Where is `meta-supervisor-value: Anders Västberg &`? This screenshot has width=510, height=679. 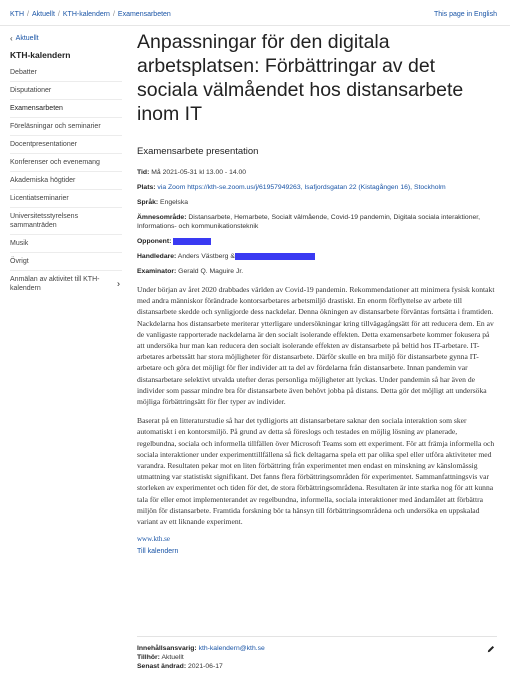 meta-supervisor-value: Anders Västberg & is located at coordinates (206, 256).